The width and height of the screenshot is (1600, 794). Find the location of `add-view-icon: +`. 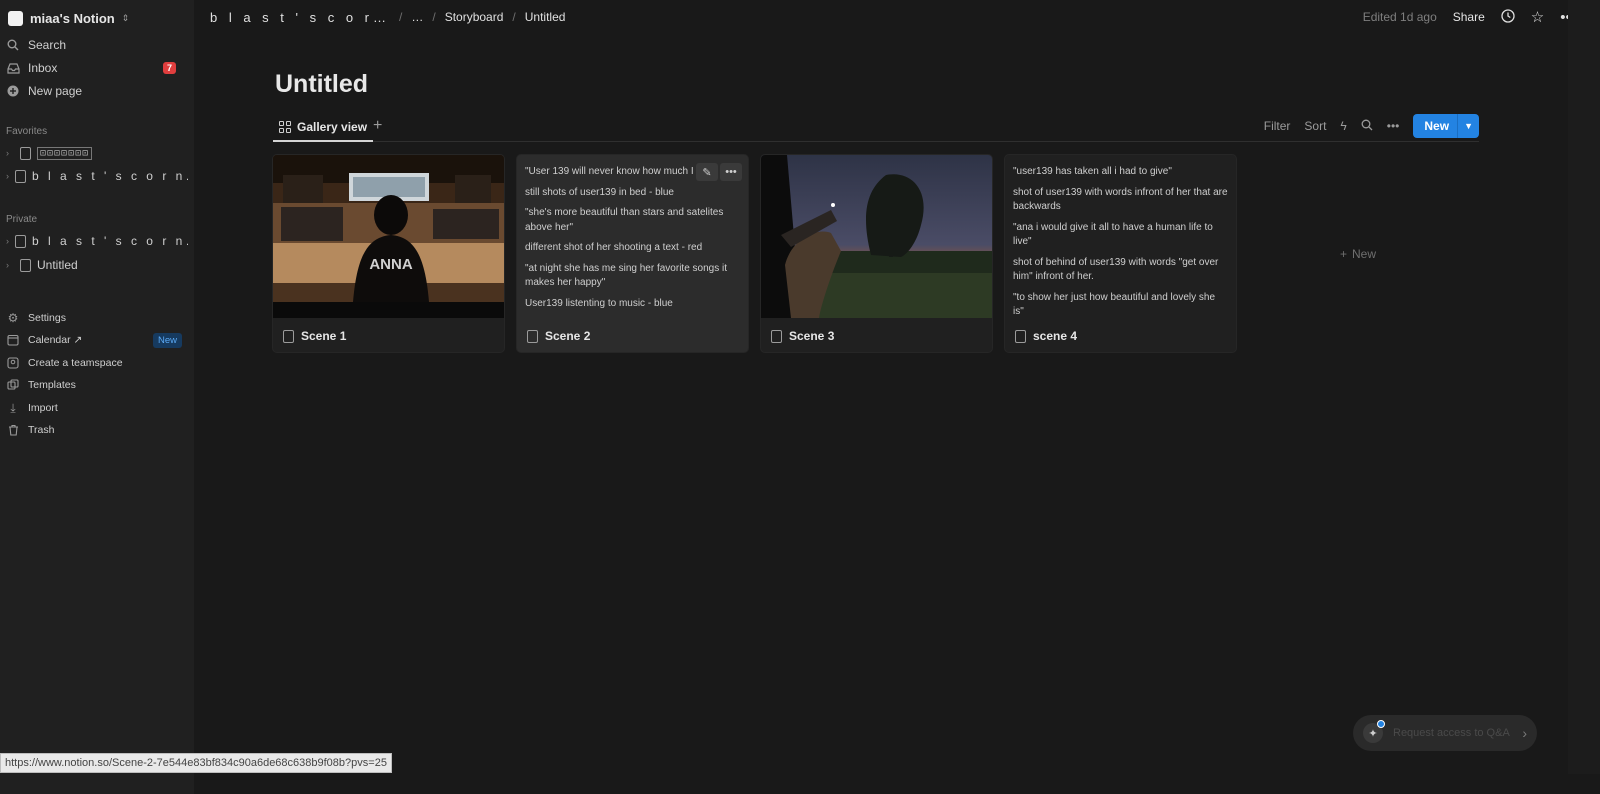

add-view-icon: + is located at coordinates (377, 126).